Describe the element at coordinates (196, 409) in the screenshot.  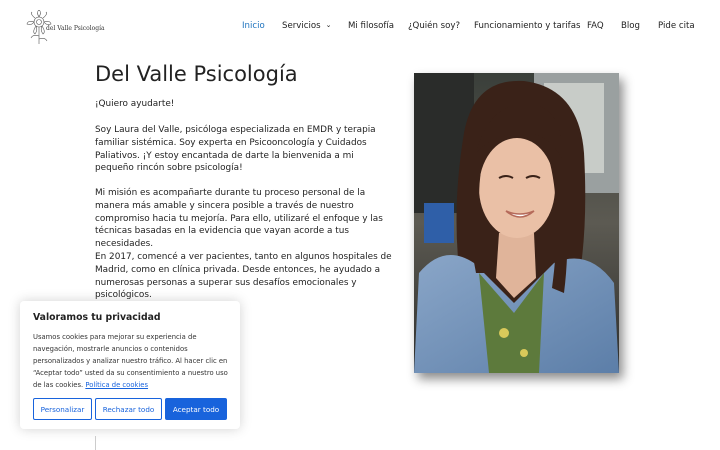
I see `accept-all-button: Aceptar todo` at that location.